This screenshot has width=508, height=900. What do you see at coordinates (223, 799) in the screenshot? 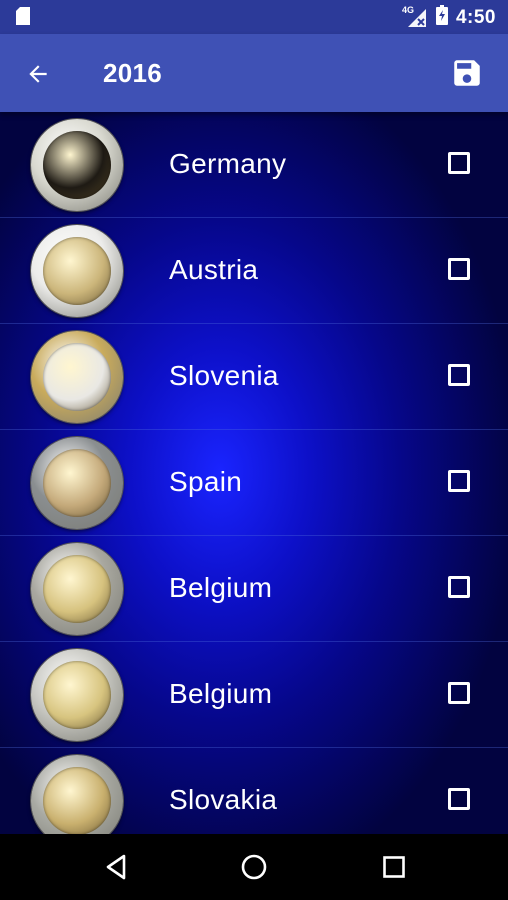
I see `country-label: Slovakia` at bounding box center [223, 799].